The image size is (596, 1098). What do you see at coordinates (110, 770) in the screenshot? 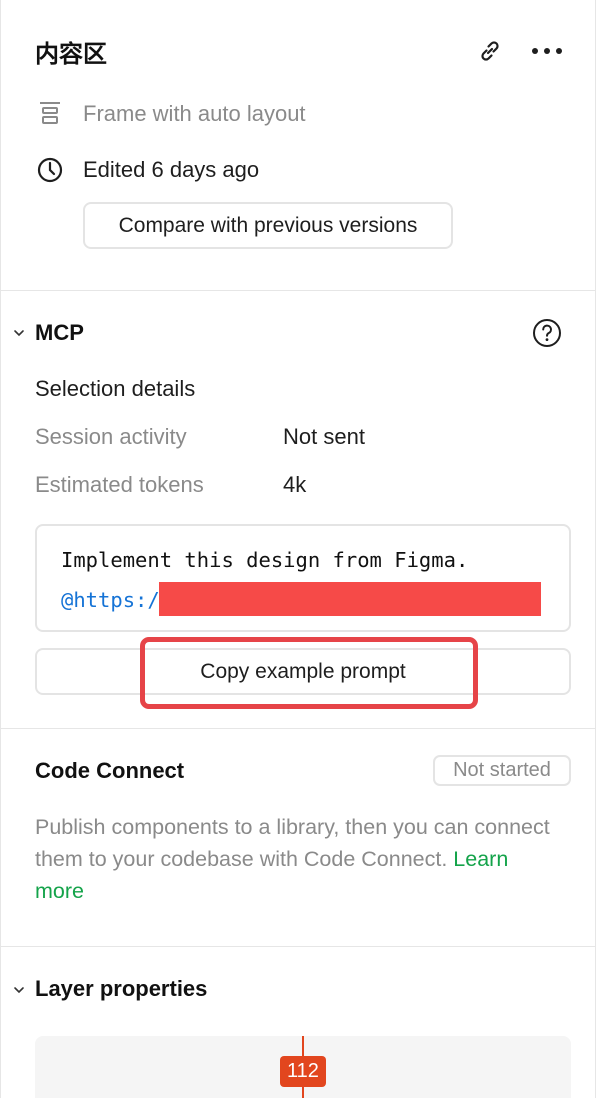
I see `code-connect-title: Code Connect` at bounding box center [110, 770].